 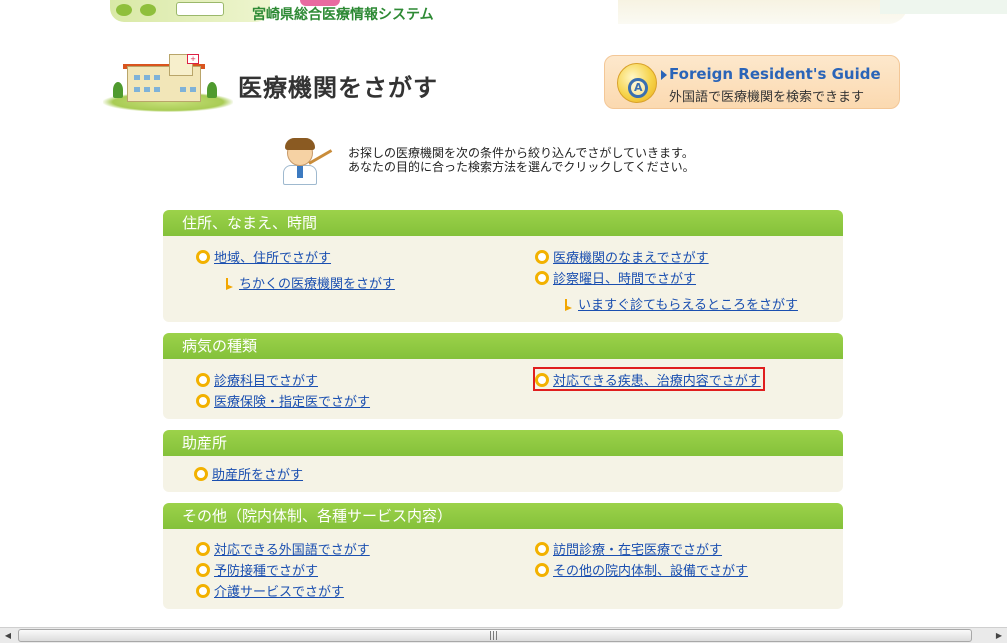 What do you see at coordinates (657, 379) in the screenshot?
I see `search-by-disease-link: 対応できる疾患、治療内容でさがす` at bounding box center [657, 379].